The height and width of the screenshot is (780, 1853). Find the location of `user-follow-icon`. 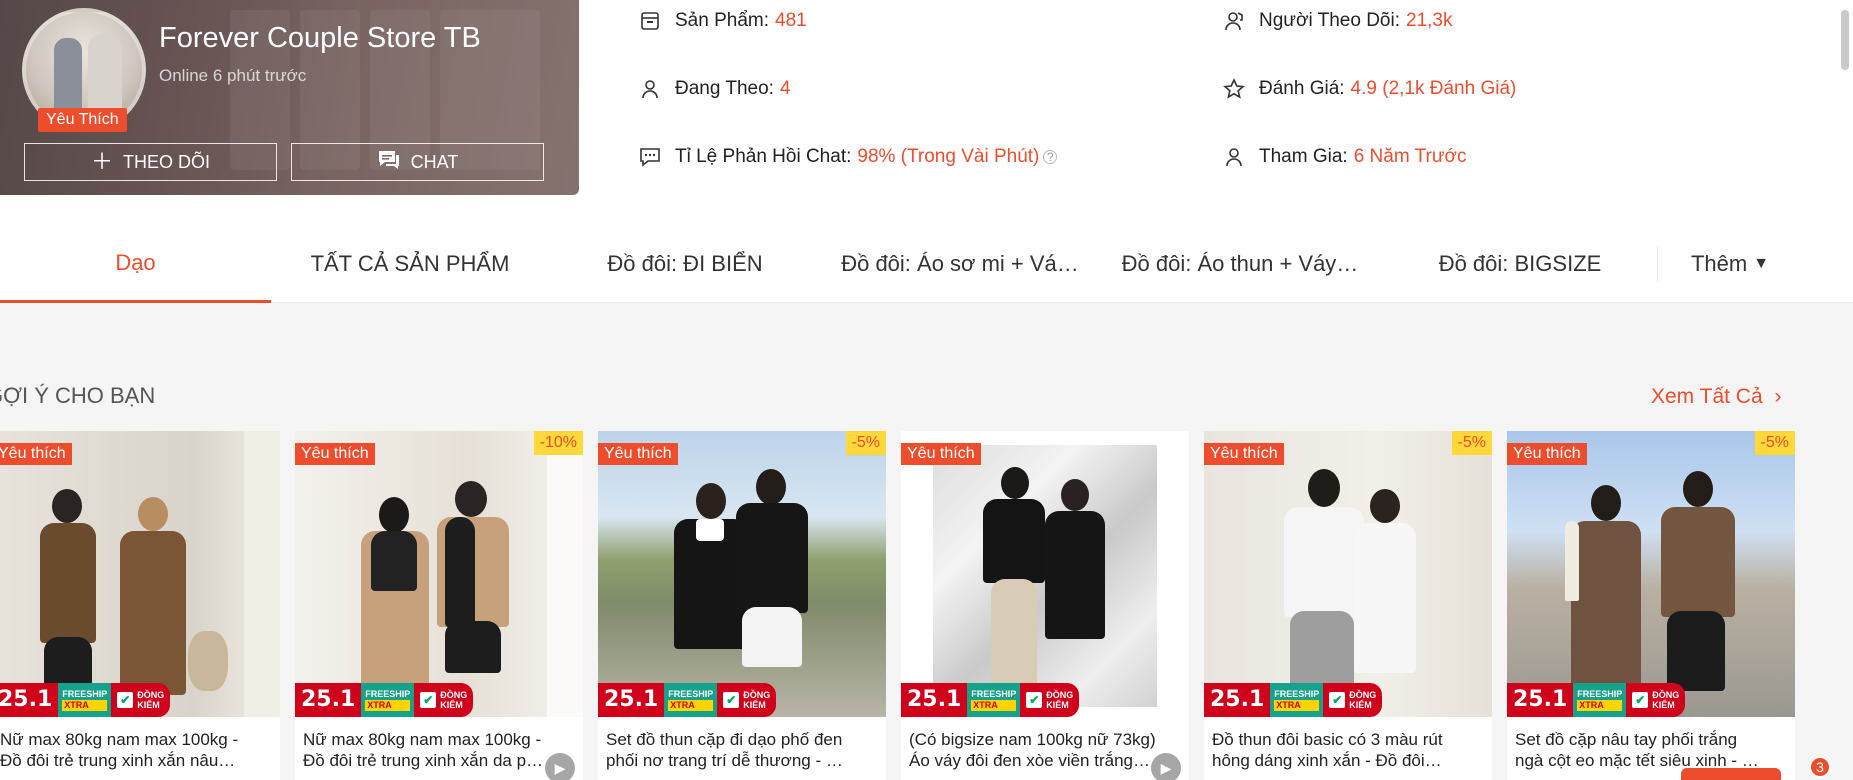

user-follow-icon is located at coordinates (650, 89).